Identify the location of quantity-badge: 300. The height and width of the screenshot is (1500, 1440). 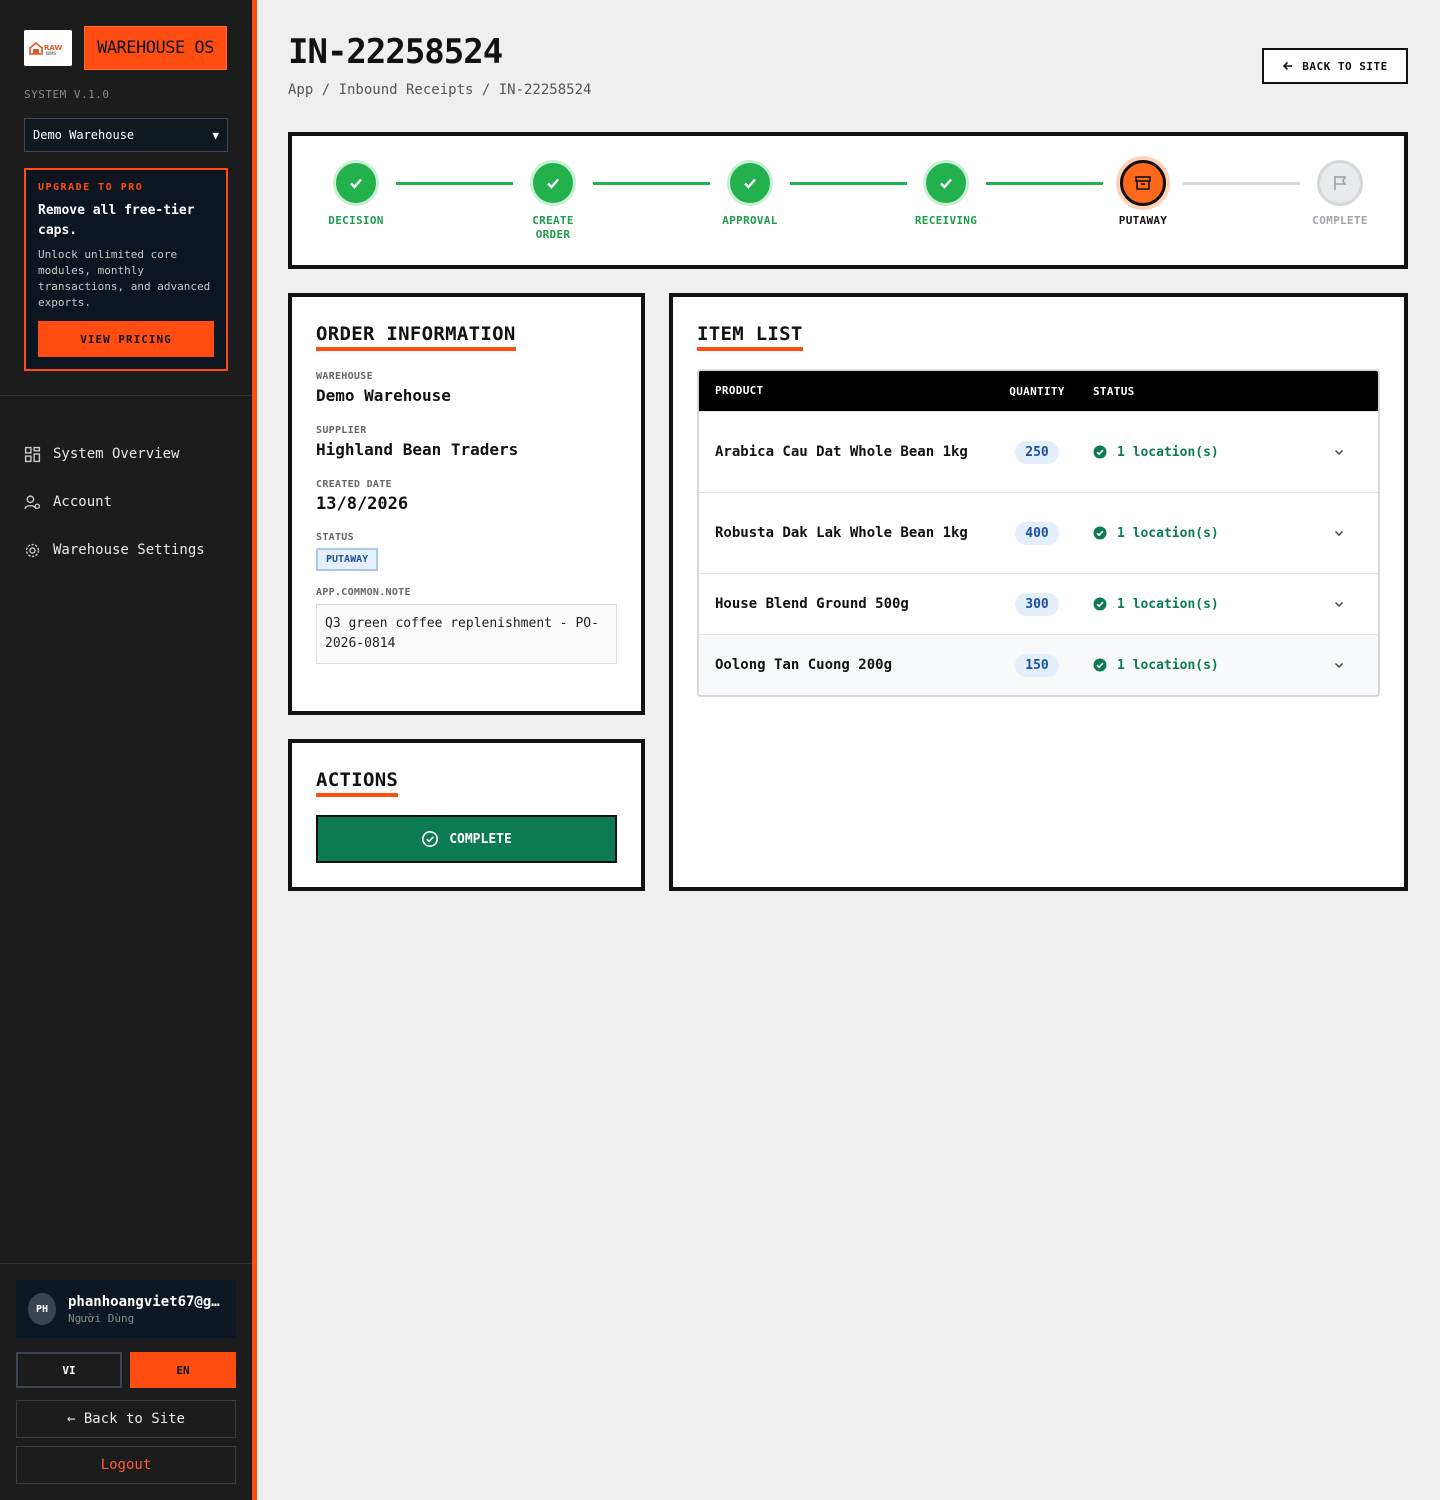
(1037, 604).